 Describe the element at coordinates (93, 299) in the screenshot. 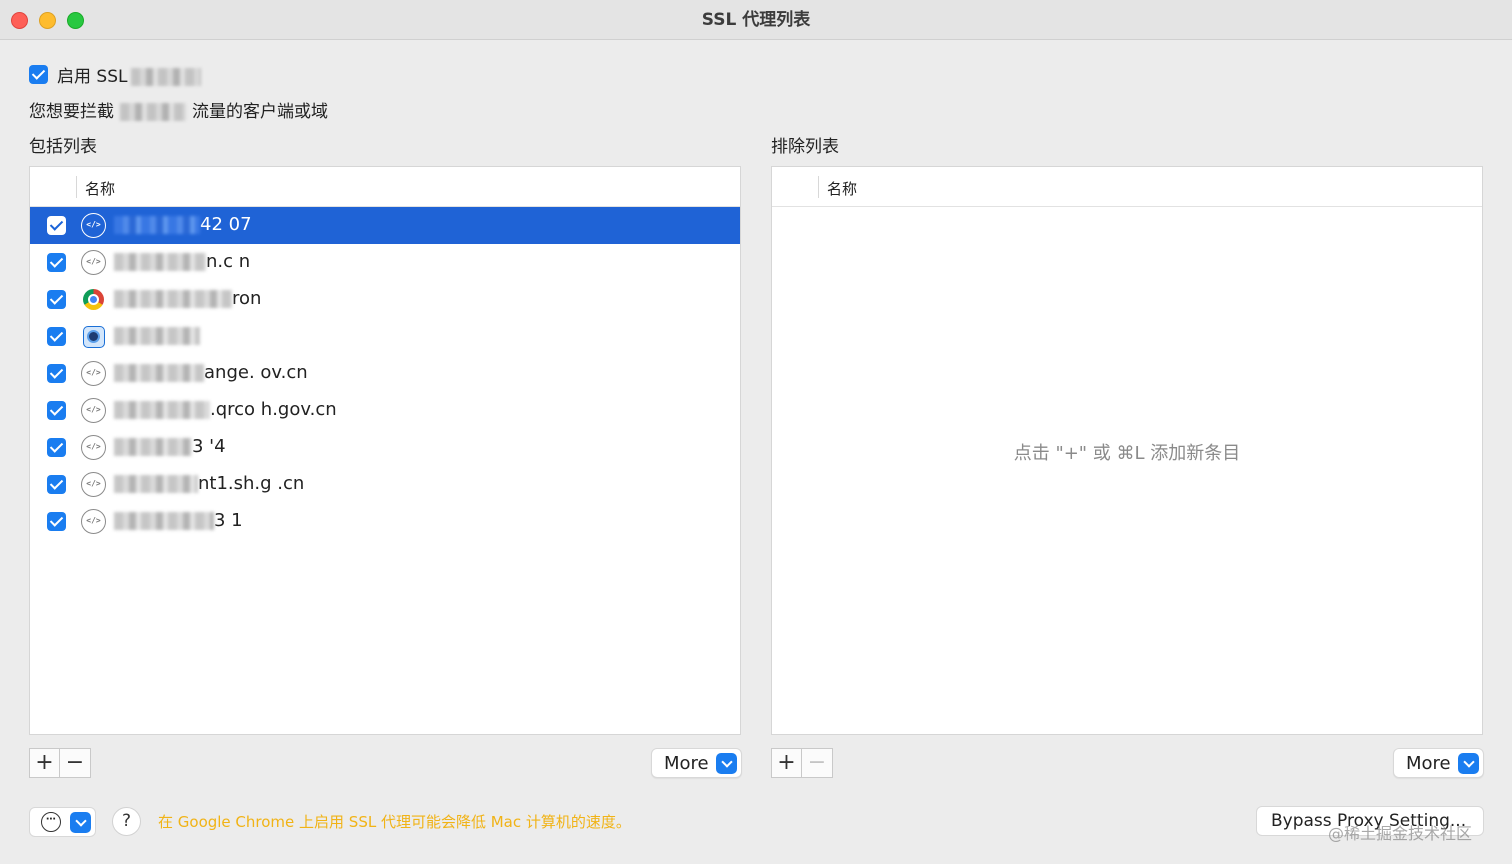

I see `chrome-icon` at that location.